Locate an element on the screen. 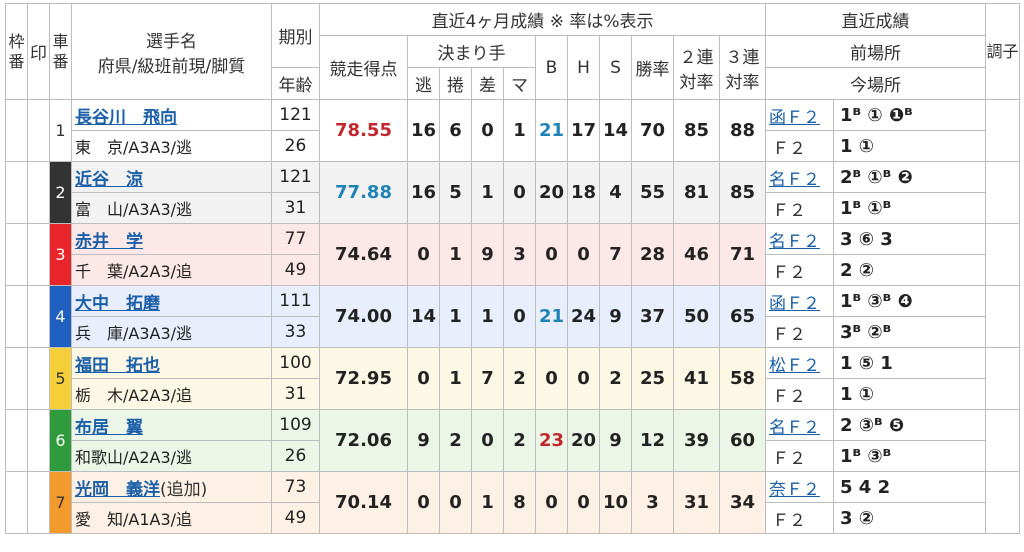 The width and height of the screenshot is (1024, 552). header-b: B is located at coordinates (551, 67).